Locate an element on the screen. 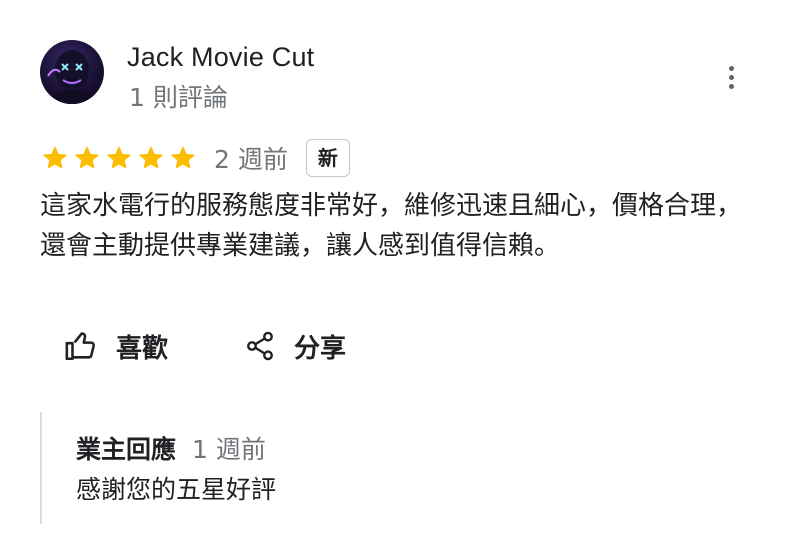 This screenshot has width=788, height=560. new-badge: 新 is located at coordinates (327, 158).